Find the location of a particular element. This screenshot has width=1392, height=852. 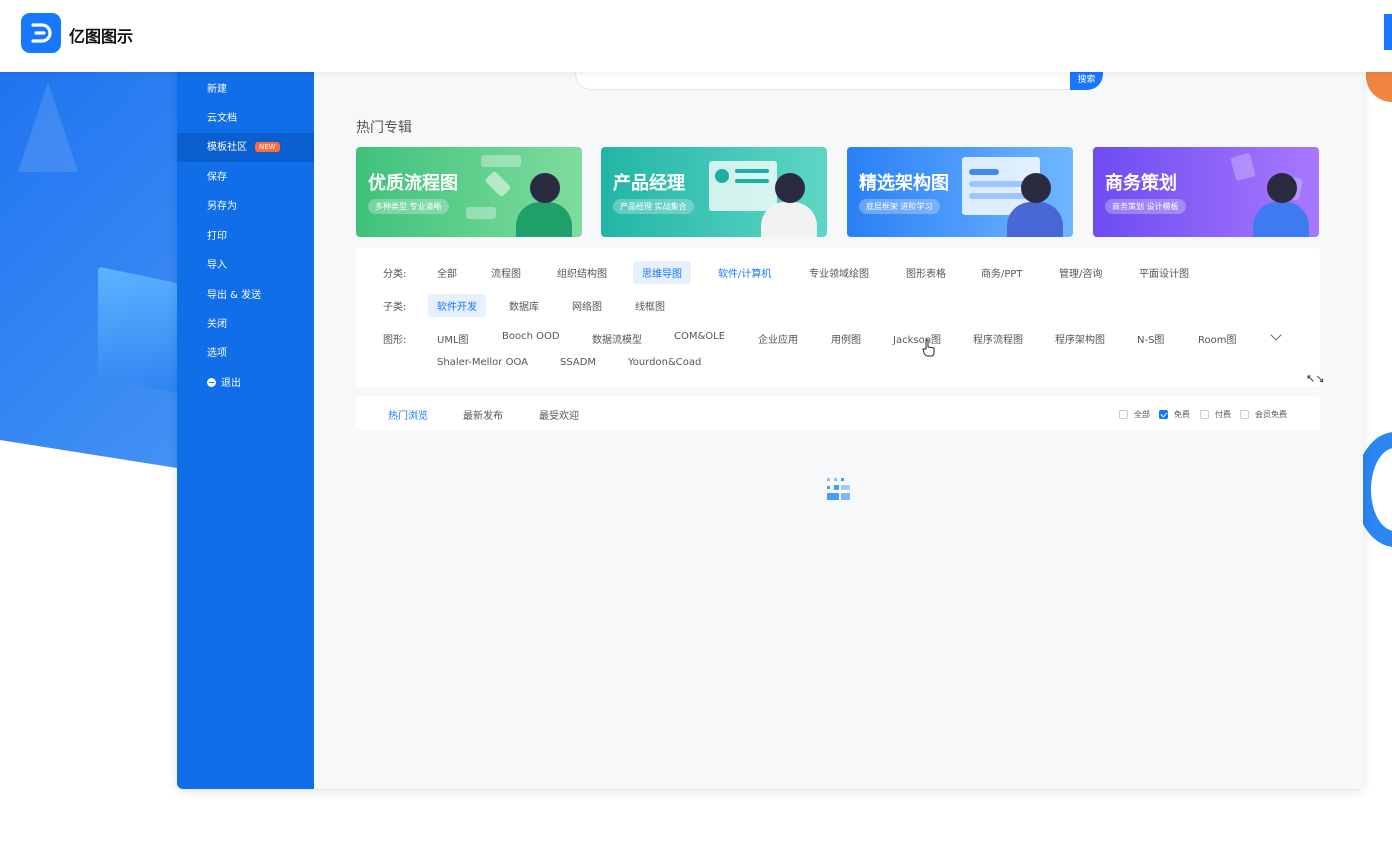

sort-tab-bar: 热门浏览 最新发布 最受欢迎 全部 免费 付费 会员免费 is located at coordinates (838, 413).